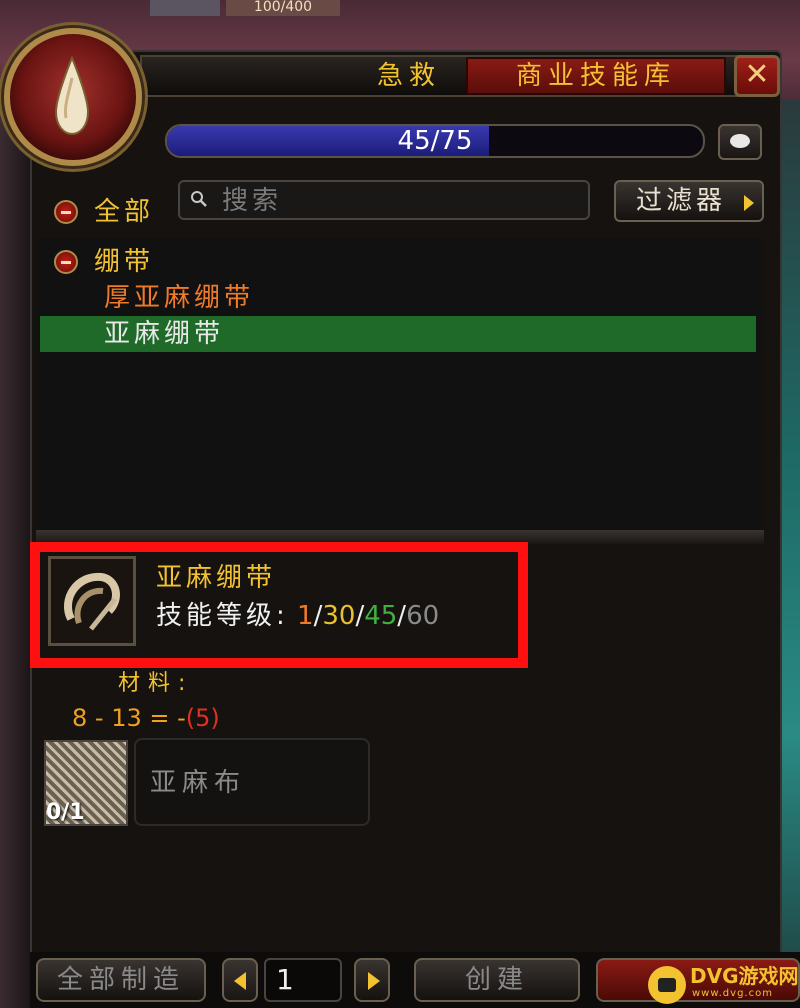 The height and width of the screenshot is (1008, 800). I want to click on search-box, so click(384, 200).